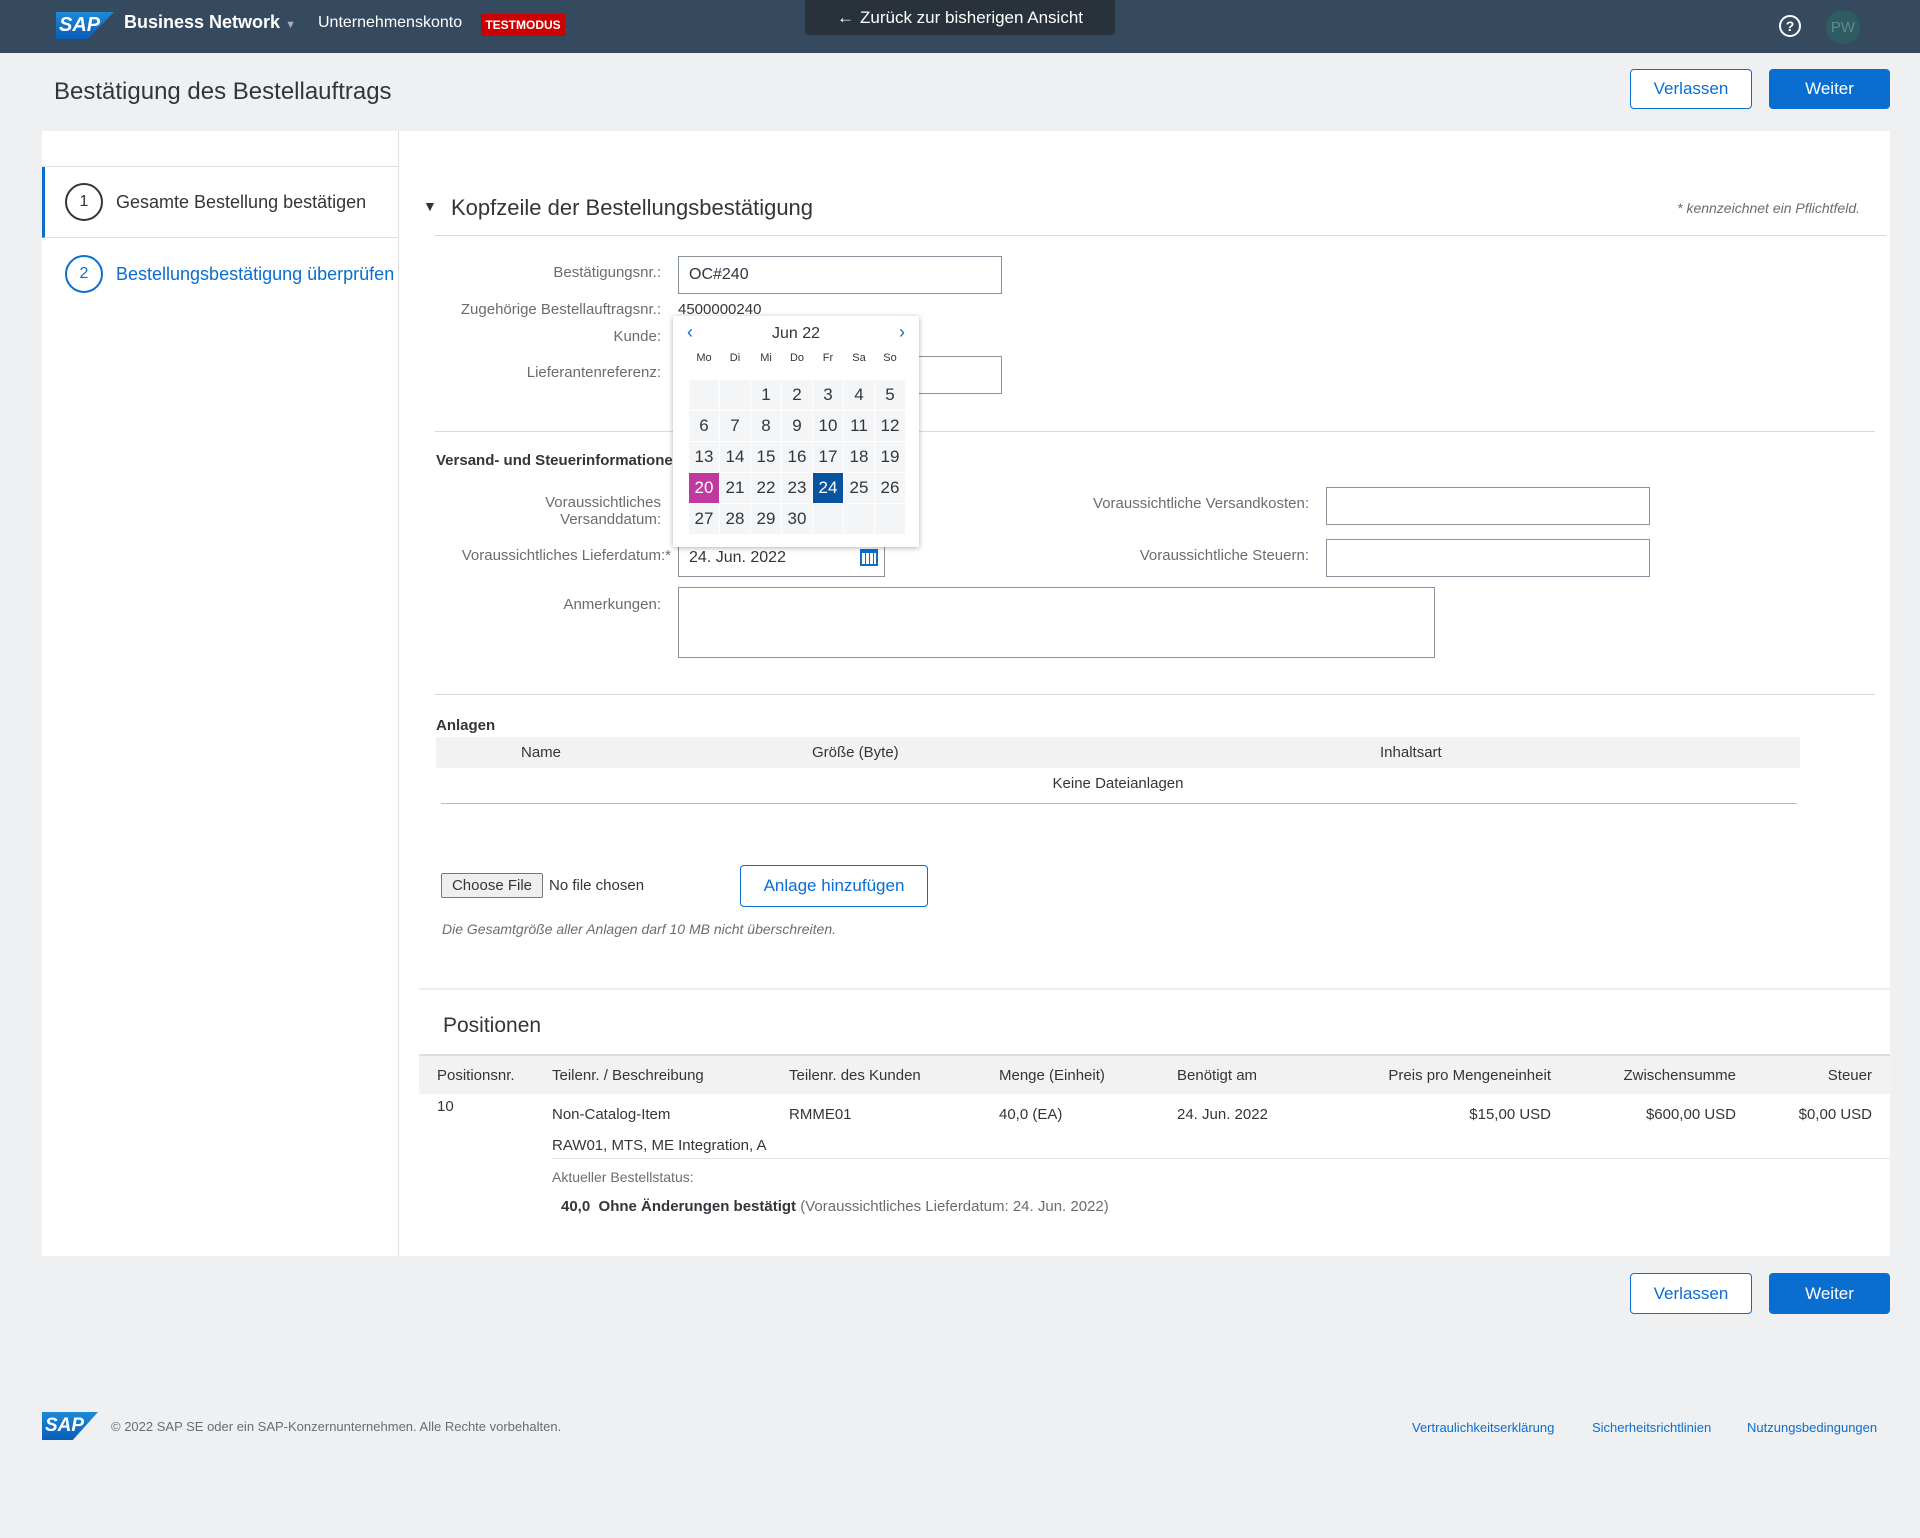 The height and width of the screenshot is (1538, 1920). Describe the element at coordinates (1222, 1114) in the screenshot. I see `need-by-date: 24. Jun. 2022` at that location.